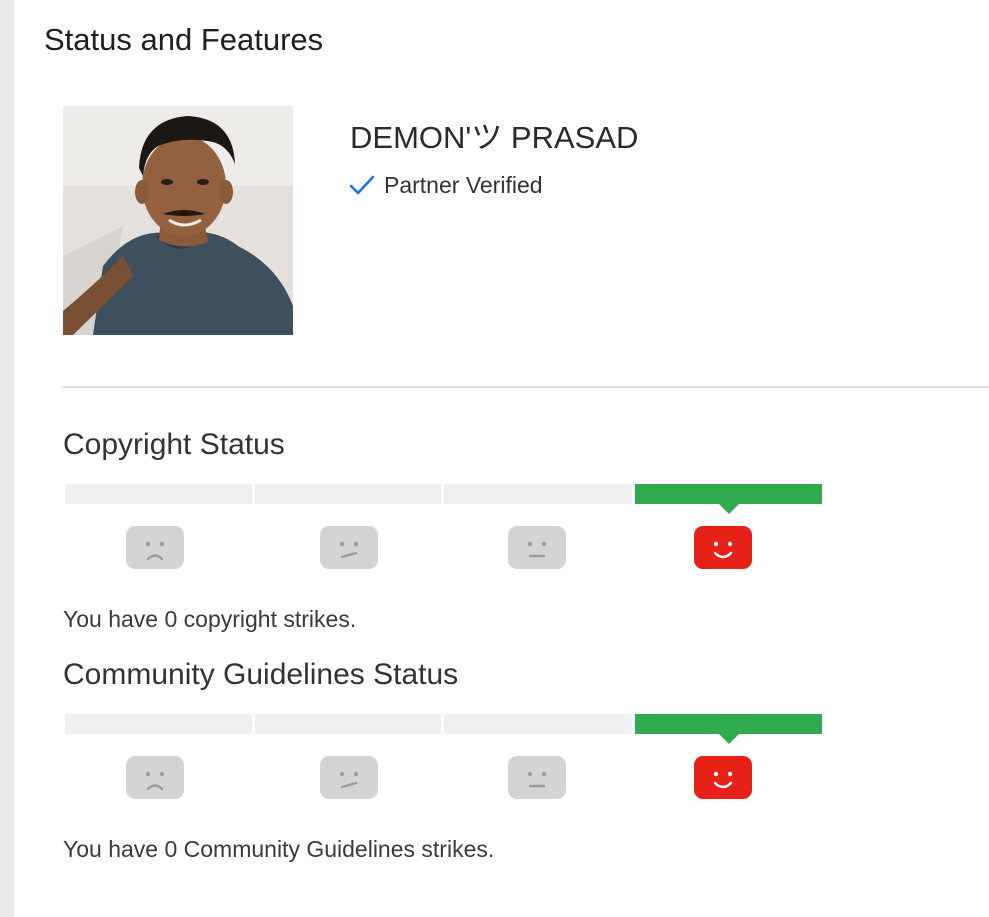 This screenshot has width=989, height=917. I want to click on community-guidelines-status-title: Community Guidelines Status, so click(261, 674).